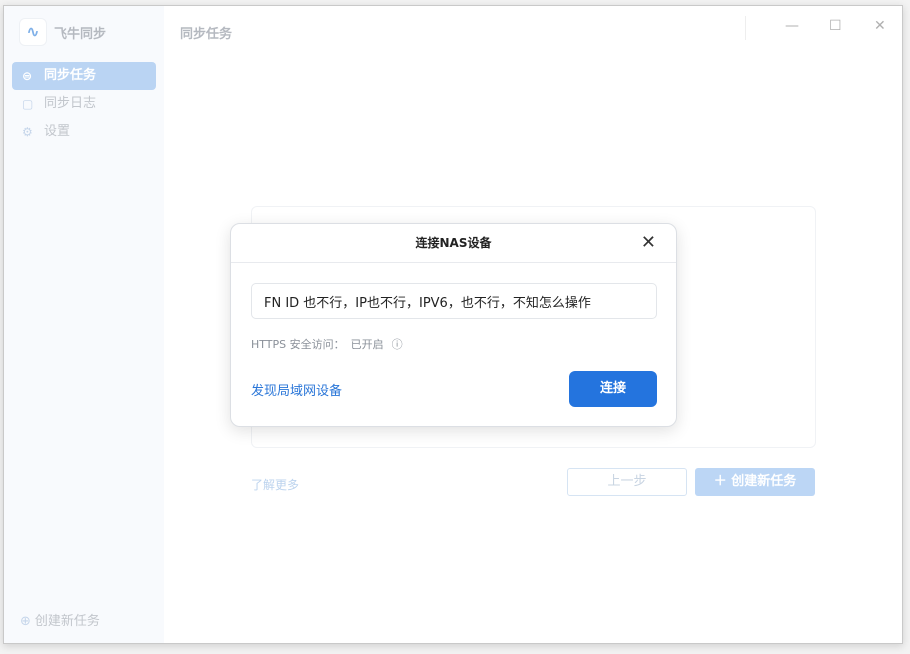  I want to click on https-label: HTTPS 安全访问：, so click(298, 344).